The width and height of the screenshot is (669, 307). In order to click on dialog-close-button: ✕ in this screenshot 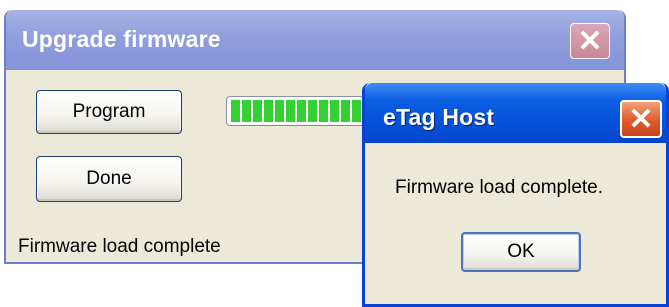, I will do `click(641, 119)`.